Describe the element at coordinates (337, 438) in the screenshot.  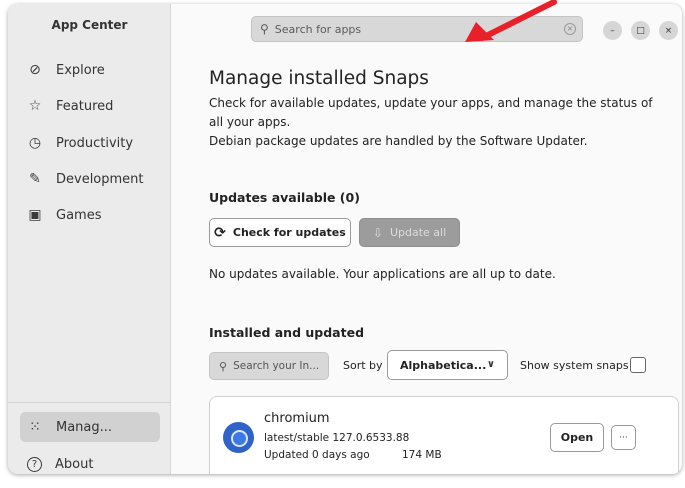
I see `app-channel: latest/stable 127.0.6533.88` at that location.